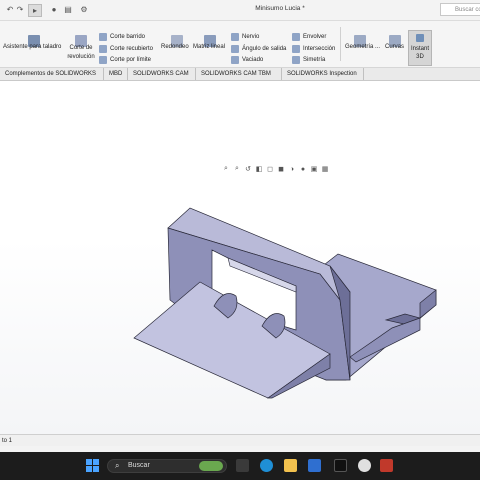 Image resolution: width=480 pixels, height=480 pixels. I want to click on tab-mbd: MBD, so click(116, 74).